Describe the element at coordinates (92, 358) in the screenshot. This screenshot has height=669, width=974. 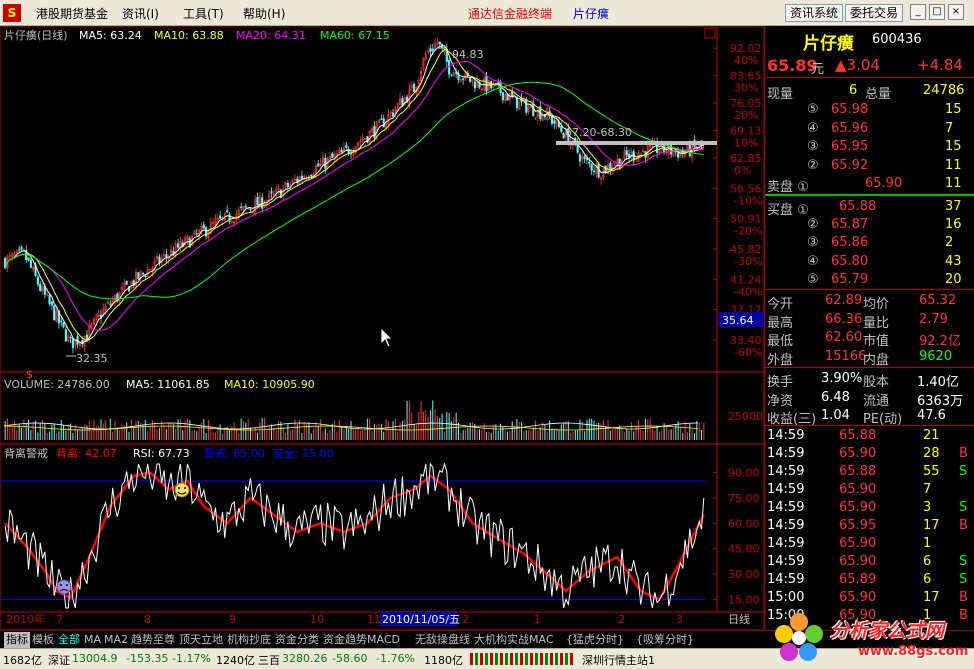
I see `low-price-label: 32.35` at that location.